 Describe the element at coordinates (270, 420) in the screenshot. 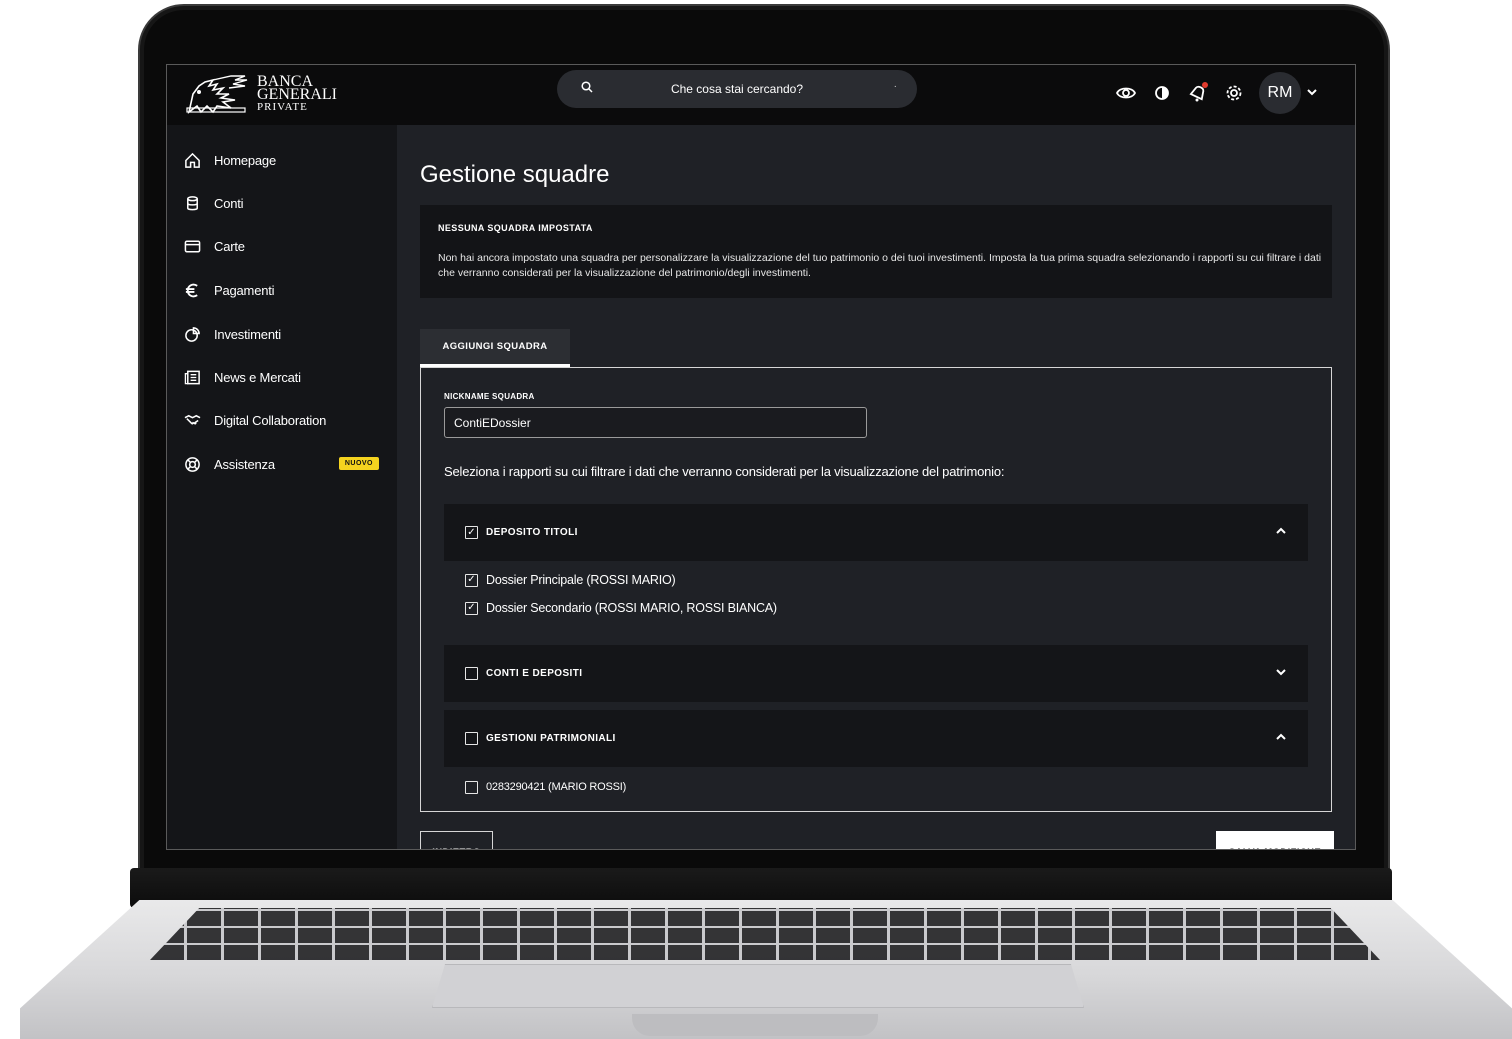

I see `sidebar-item-label: Digital Collaboration` at that location.